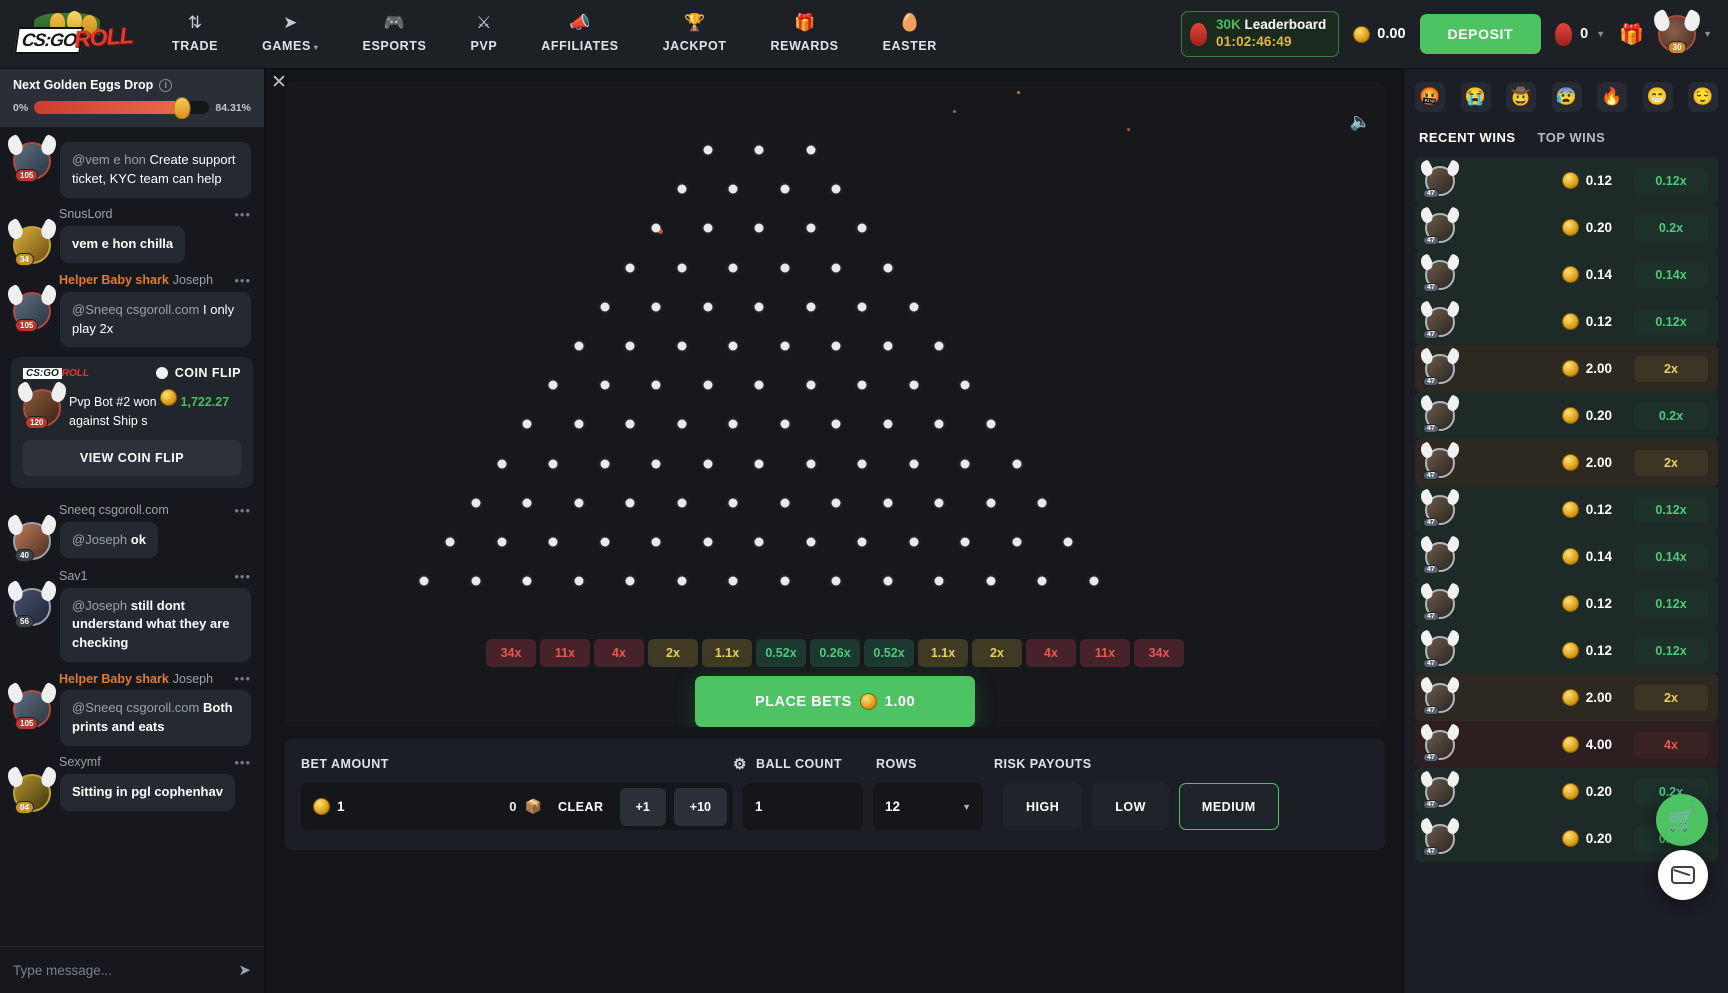 This screenshot has width=1728, height=993. Describe the element at coordinates (32, 789) in the screenshot. I see `avatar: 04` at that location.